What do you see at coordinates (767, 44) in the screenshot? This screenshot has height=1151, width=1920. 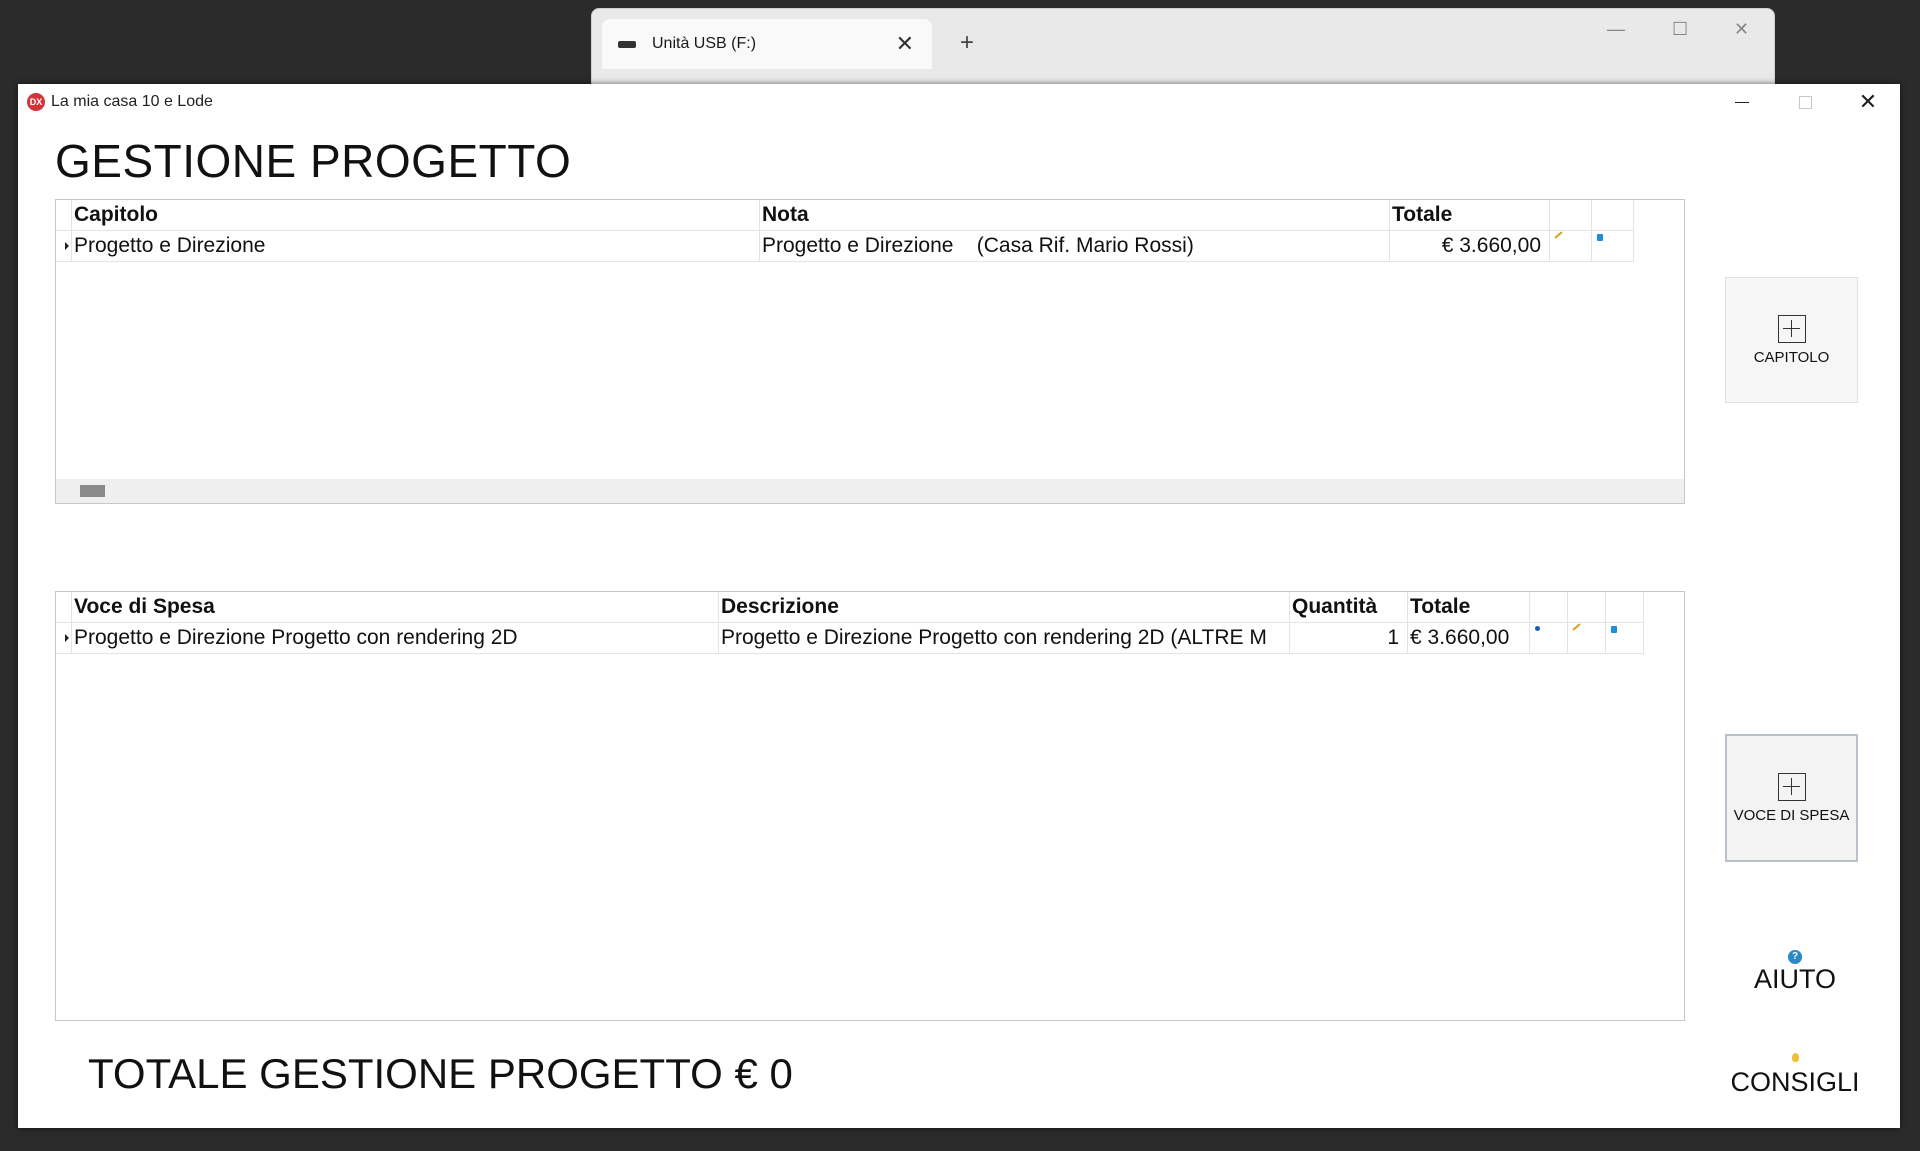 I see `explorer-tab: Unità USB (F:) ✕` at bounding box center [767, 44].